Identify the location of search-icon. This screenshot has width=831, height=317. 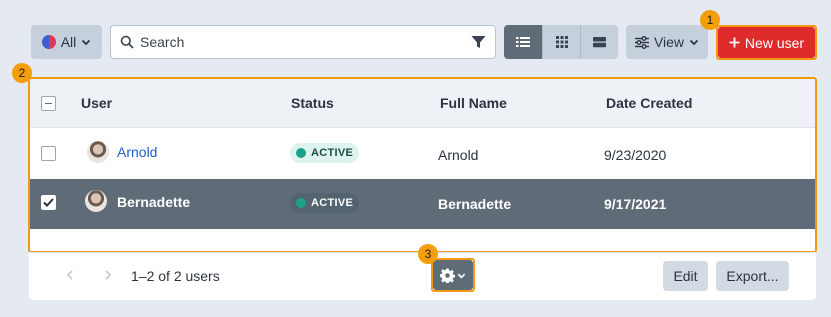
(127, 42).